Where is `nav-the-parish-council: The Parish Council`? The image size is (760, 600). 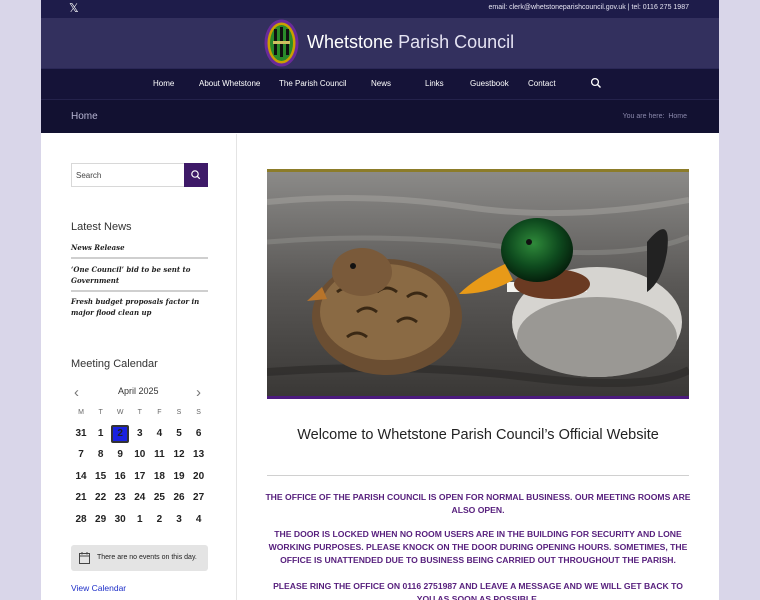 nav-the-parish-council: The Parish Council is located at coordinates (313, 83).